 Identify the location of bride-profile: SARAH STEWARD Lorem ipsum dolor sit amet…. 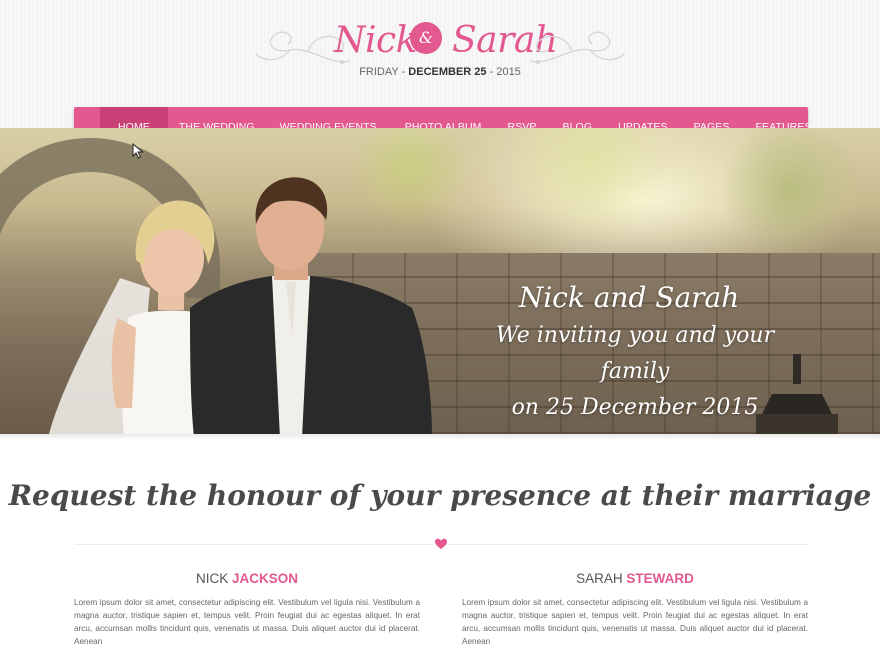
(635, 609).